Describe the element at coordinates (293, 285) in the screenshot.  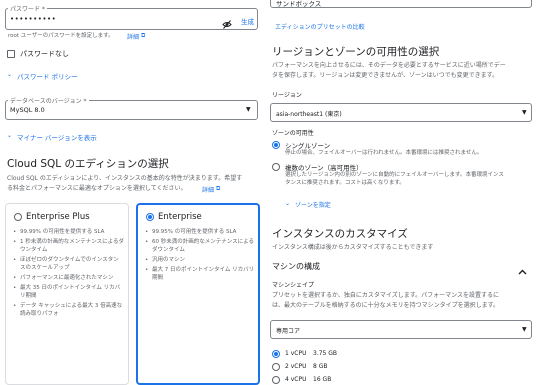
I see `machine-shape-label: マシンシェイプ` at that location.